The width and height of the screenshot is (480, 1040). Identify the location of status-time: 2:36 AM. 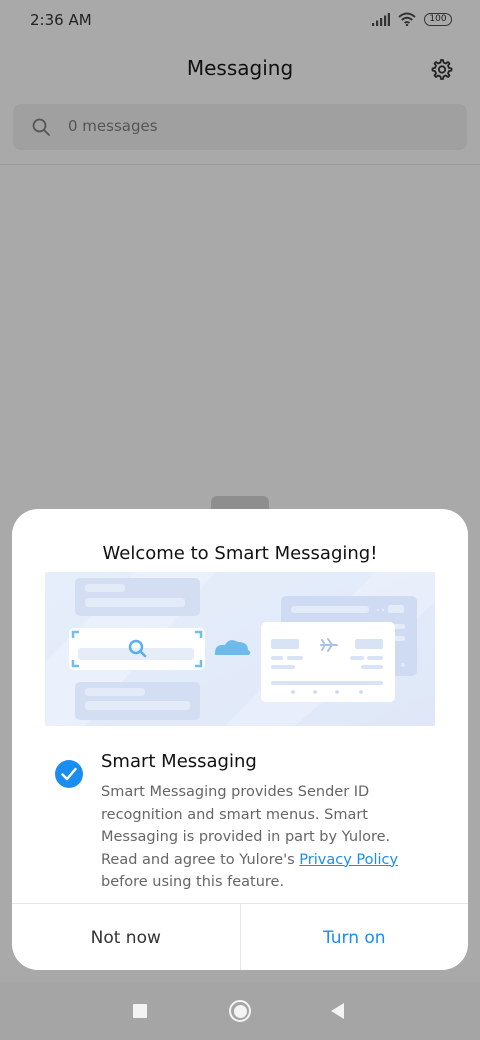
(61, 20).